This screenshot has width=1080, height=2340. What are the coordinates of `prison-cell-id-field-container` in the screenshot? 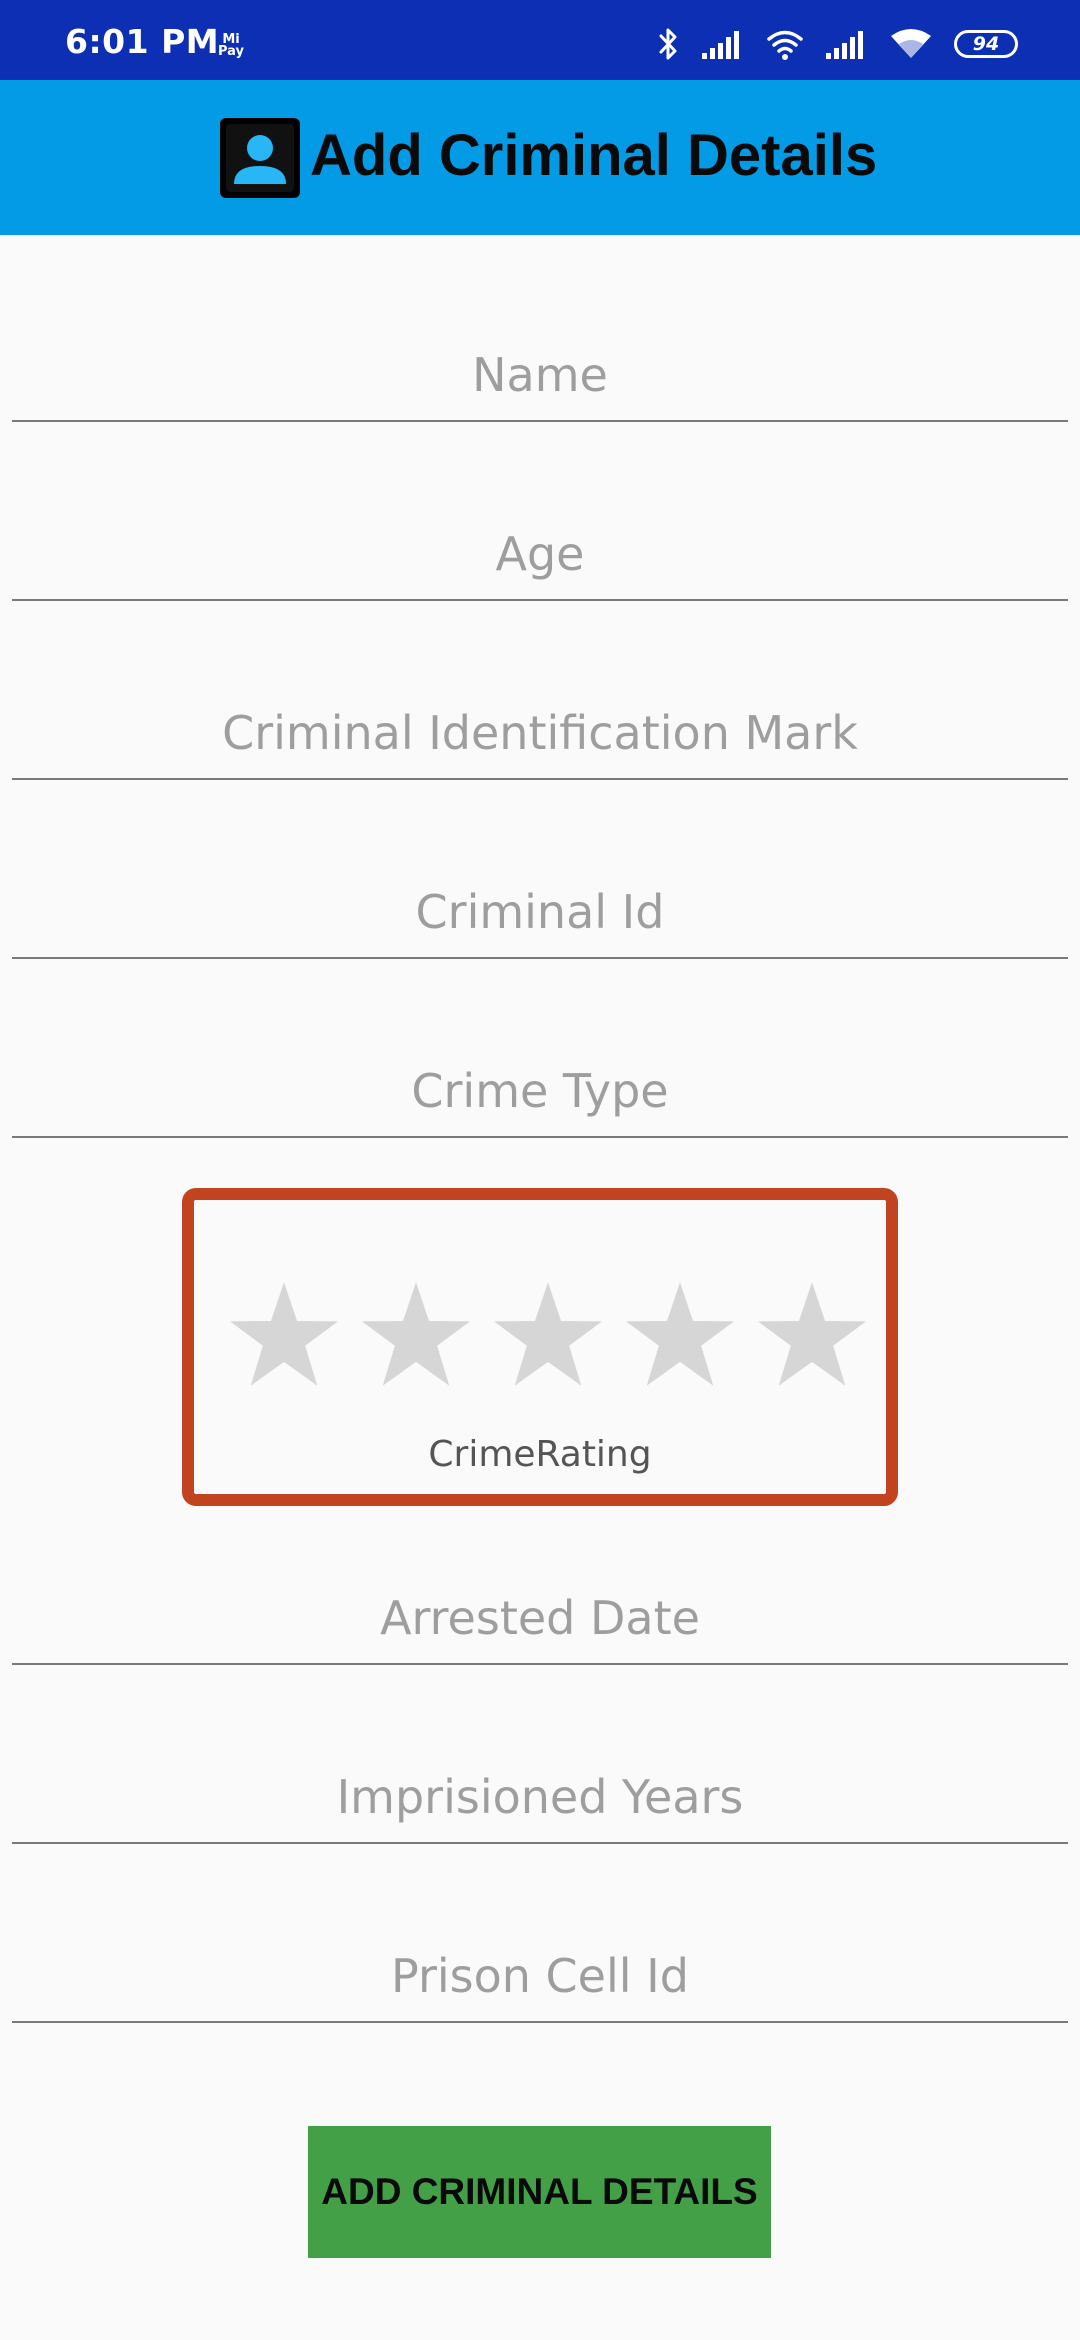 It's located at (540, 1977).